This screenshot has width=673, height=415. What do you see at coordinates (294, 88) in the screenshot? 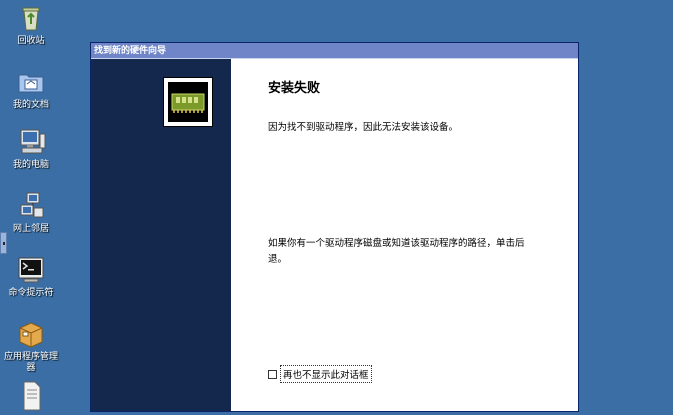
I see `page-title: 安装失败` at bounding box center [294, 88].